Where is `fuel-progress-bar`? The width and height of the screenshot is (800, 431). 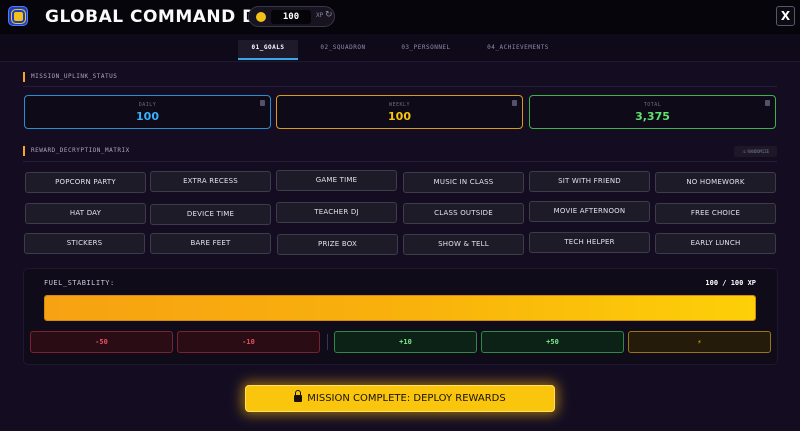 fuel-progress-bar is located at coordinates (400, 308).